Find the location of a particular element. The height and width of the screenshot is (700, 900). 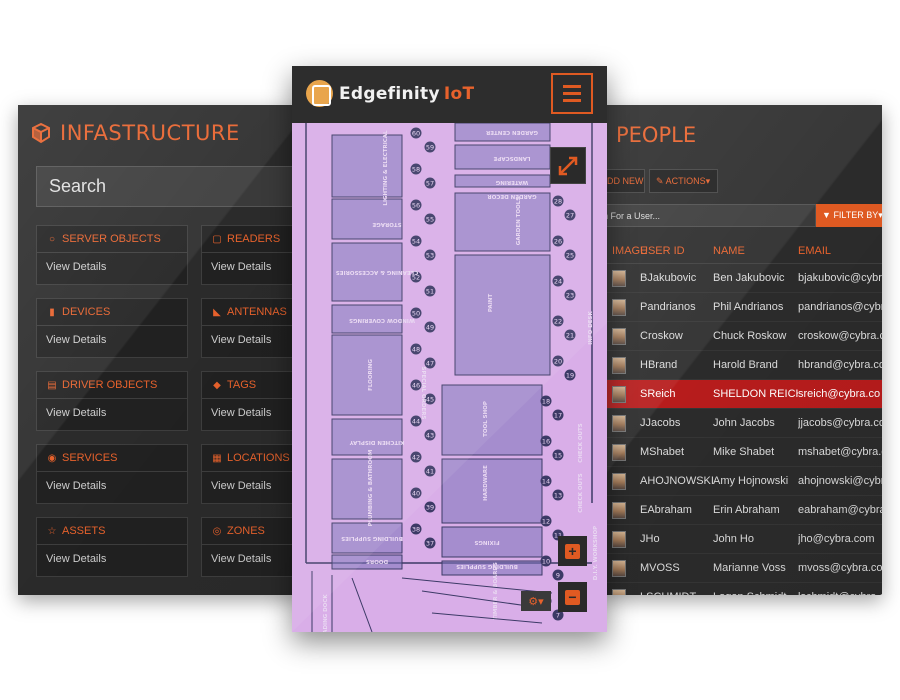

brand-text: Edgefinity is located at coordinates (389, 93).